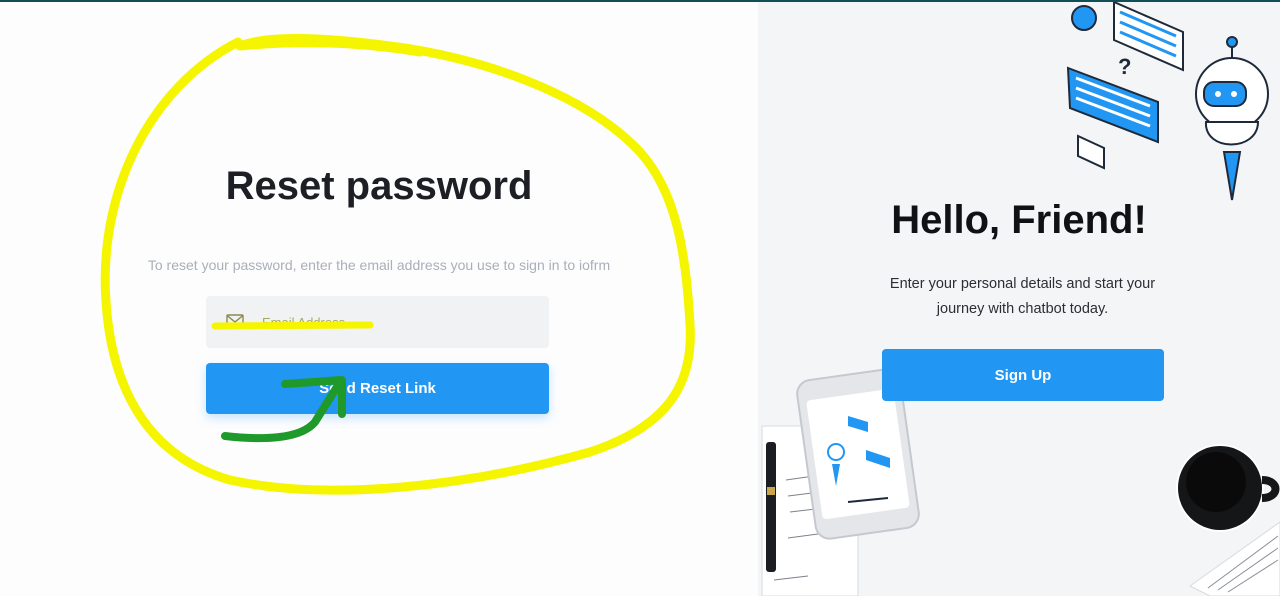  Describe the element at coordinates (771, 507) in the screenshot. I see `pen-icon` at that location.